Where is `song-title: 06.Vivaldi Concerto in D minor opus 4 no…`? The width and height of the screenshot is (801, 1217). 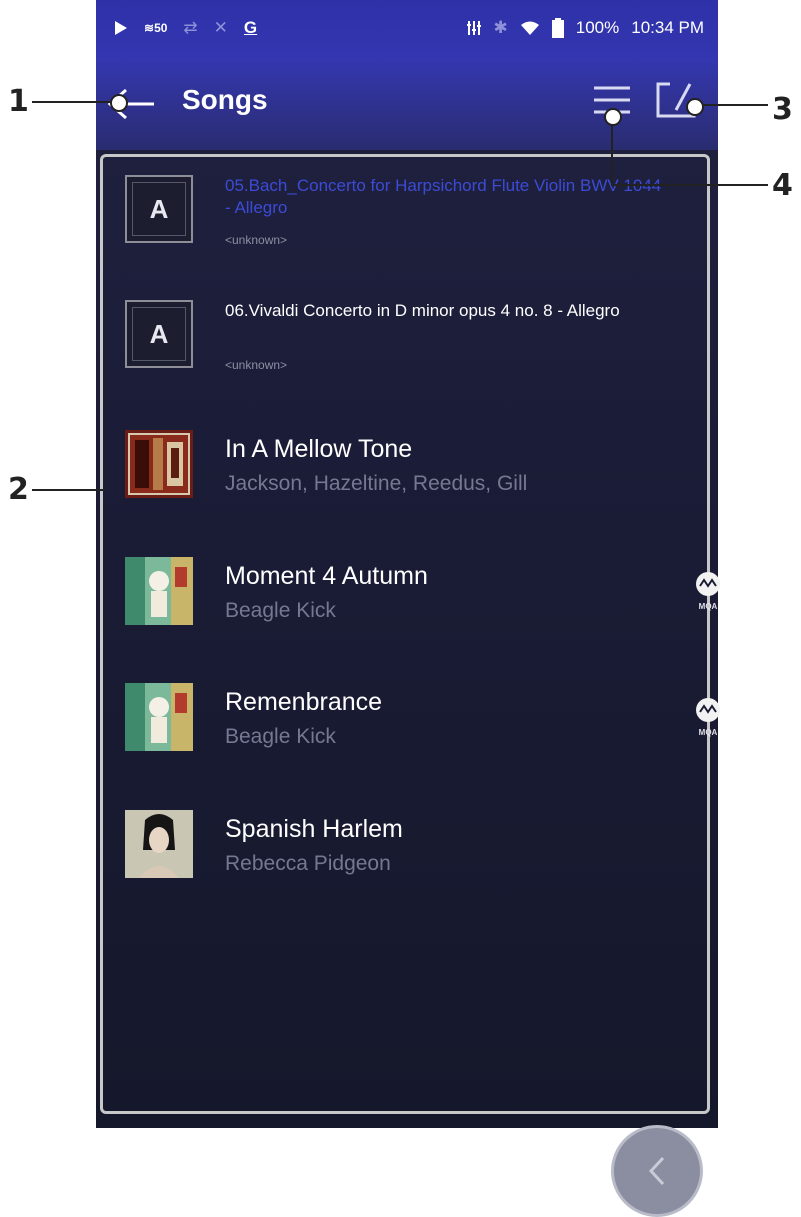 song-title: 06.Vivaldi Concerto in D minor opus 4 no… is located at coordinates (422, 310).